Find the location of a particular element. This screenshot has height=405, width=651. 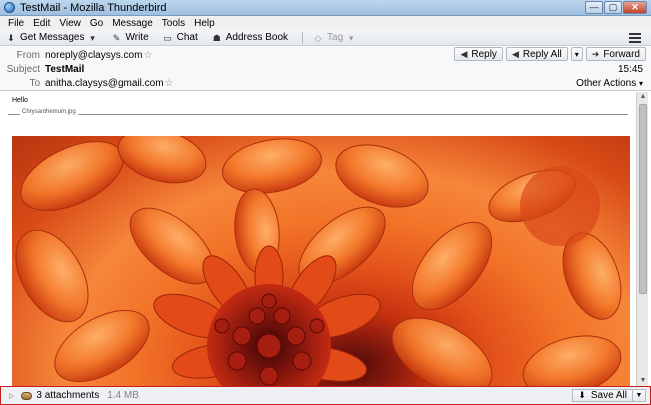

menu-tools: Tools is located at coordinates (173, 23).